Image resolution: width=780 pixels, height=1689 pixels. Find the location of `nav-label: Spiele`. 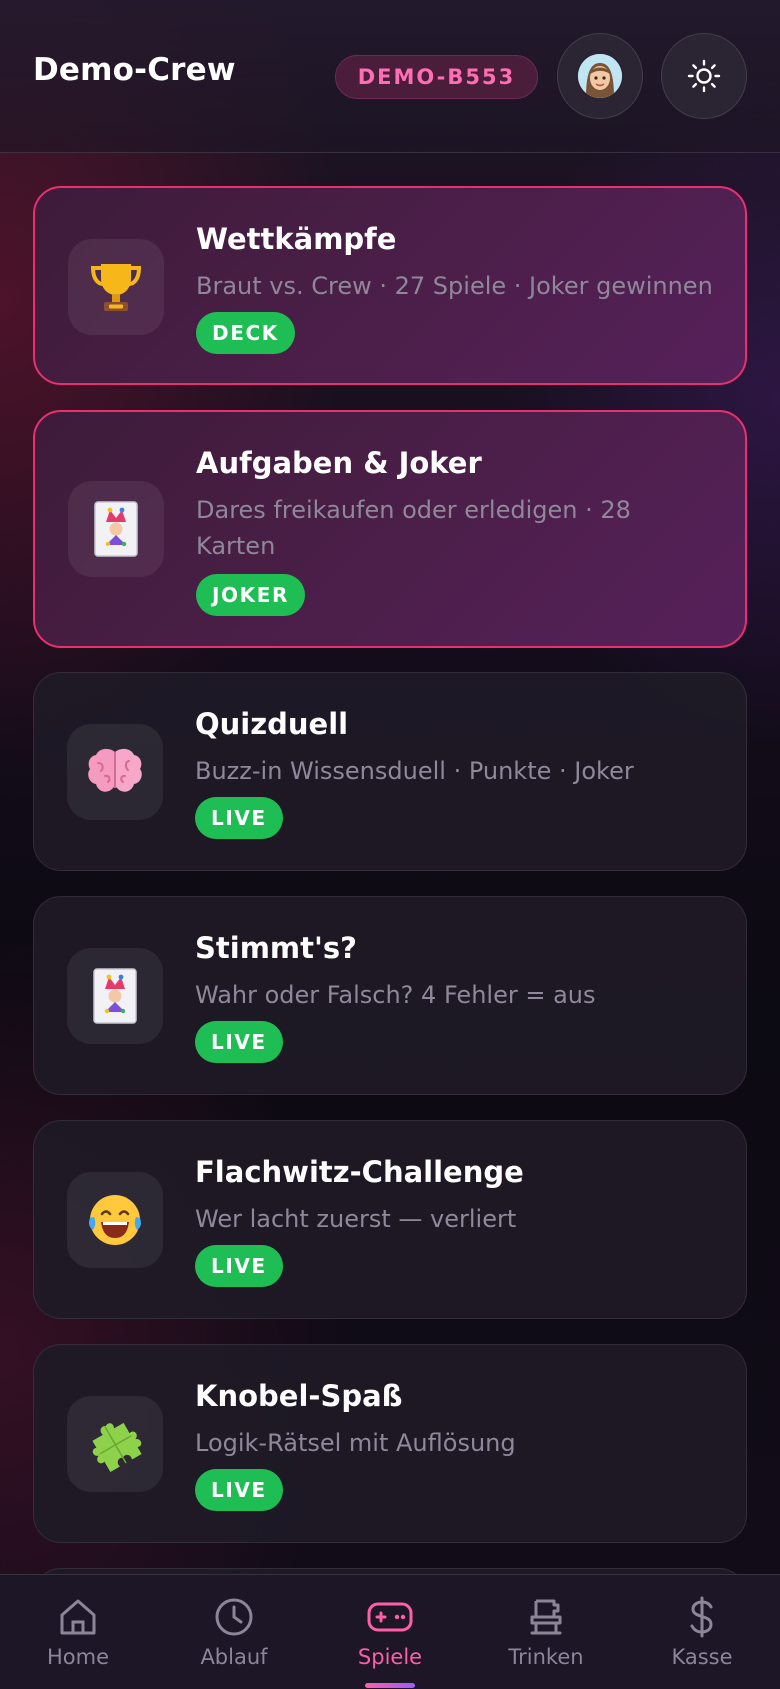

nav-label: Spiele is located at coordinates (390, 1657).